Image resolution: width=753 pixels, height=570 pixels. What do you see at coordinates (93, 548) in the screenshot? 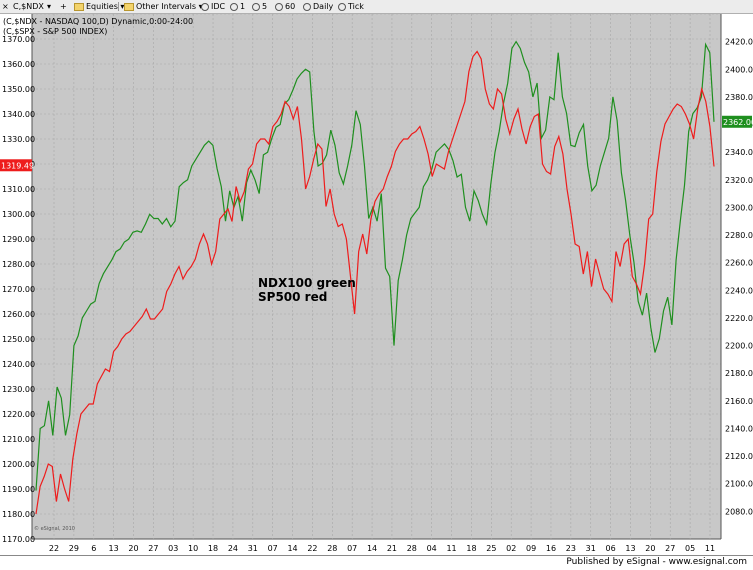
I see `x-day-label: 6` at bounding box center [93, 548].